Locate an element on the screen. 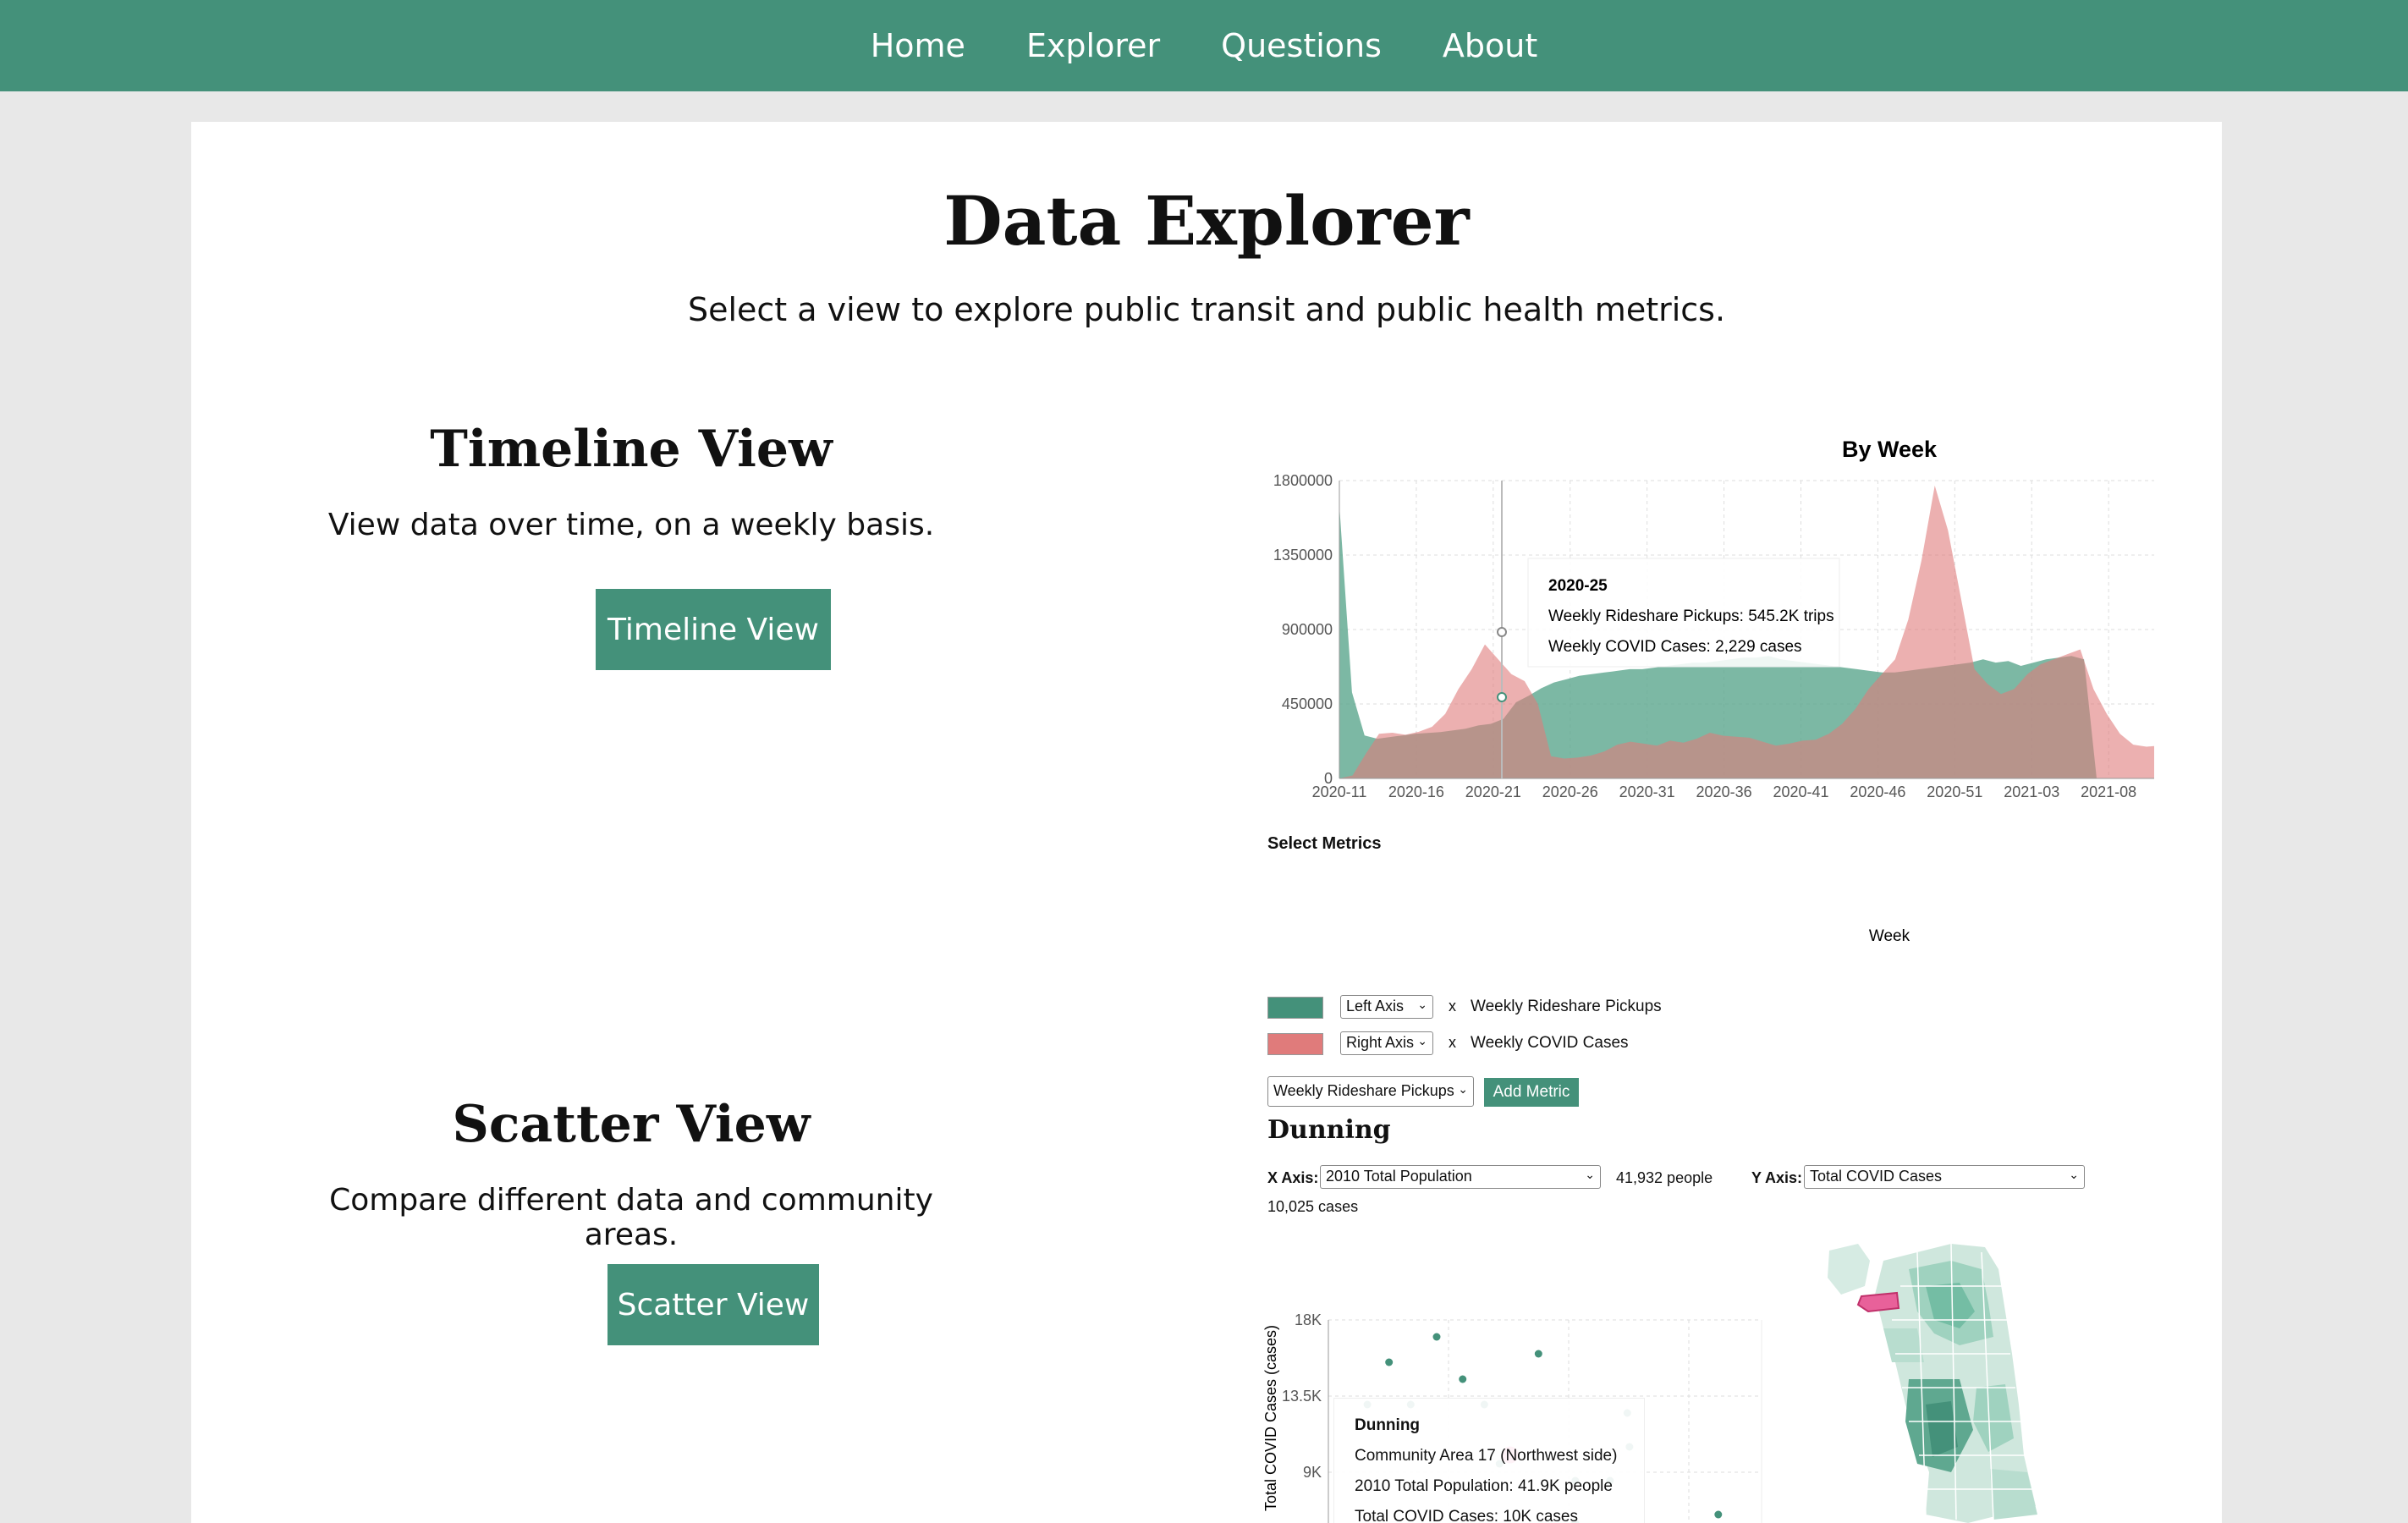  chart-title: By Week is located at coordinates (1890, 450).